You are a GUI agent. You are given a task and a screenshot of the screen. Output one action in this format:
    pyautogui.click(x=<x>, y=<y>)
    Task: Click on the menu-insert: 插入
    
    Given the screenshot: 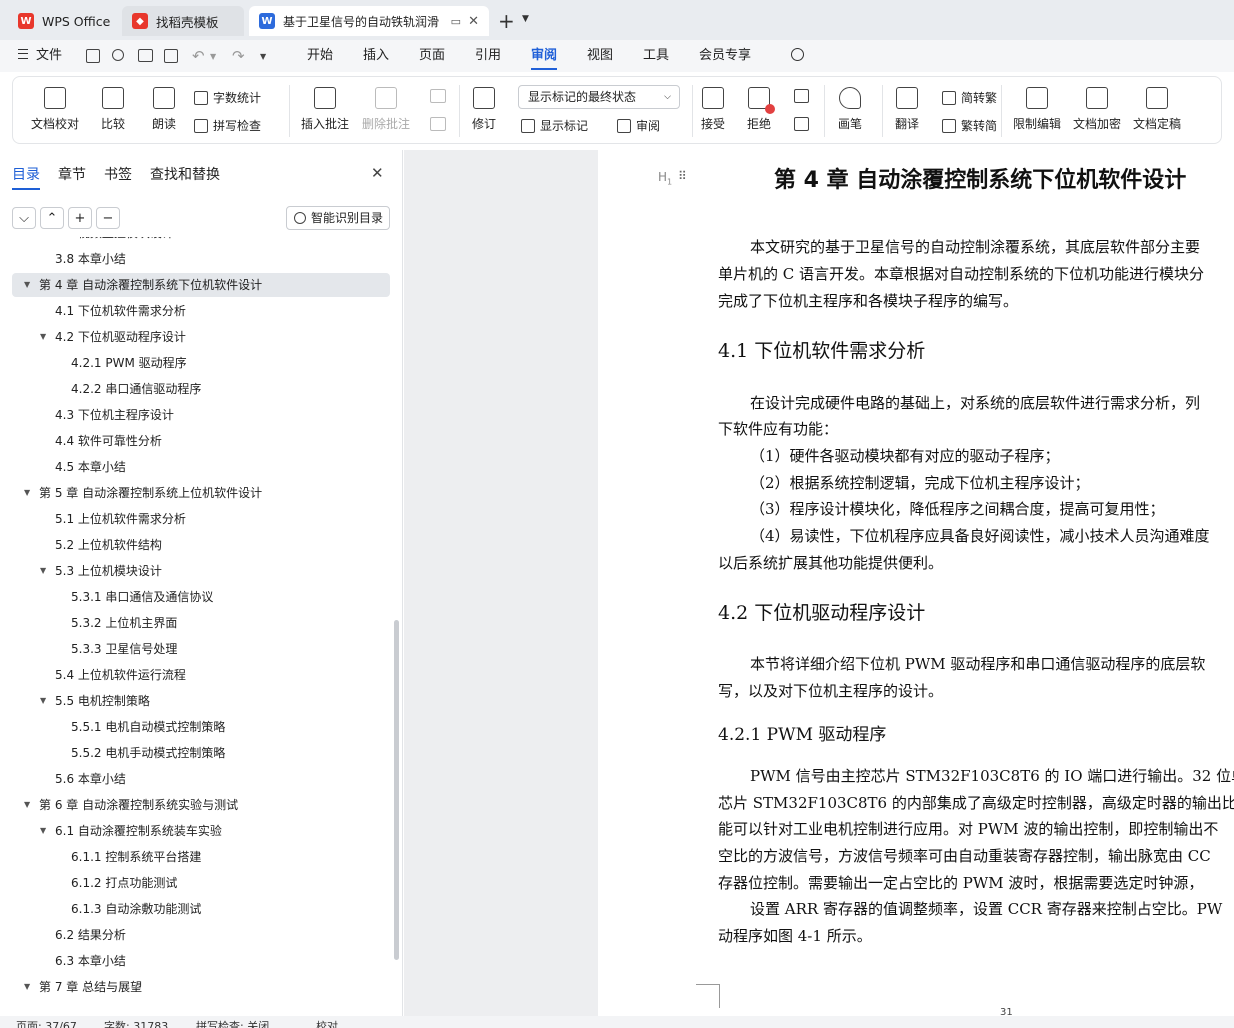 What is the action you would take?
    pyautogui.click(x=376, y=56)
    